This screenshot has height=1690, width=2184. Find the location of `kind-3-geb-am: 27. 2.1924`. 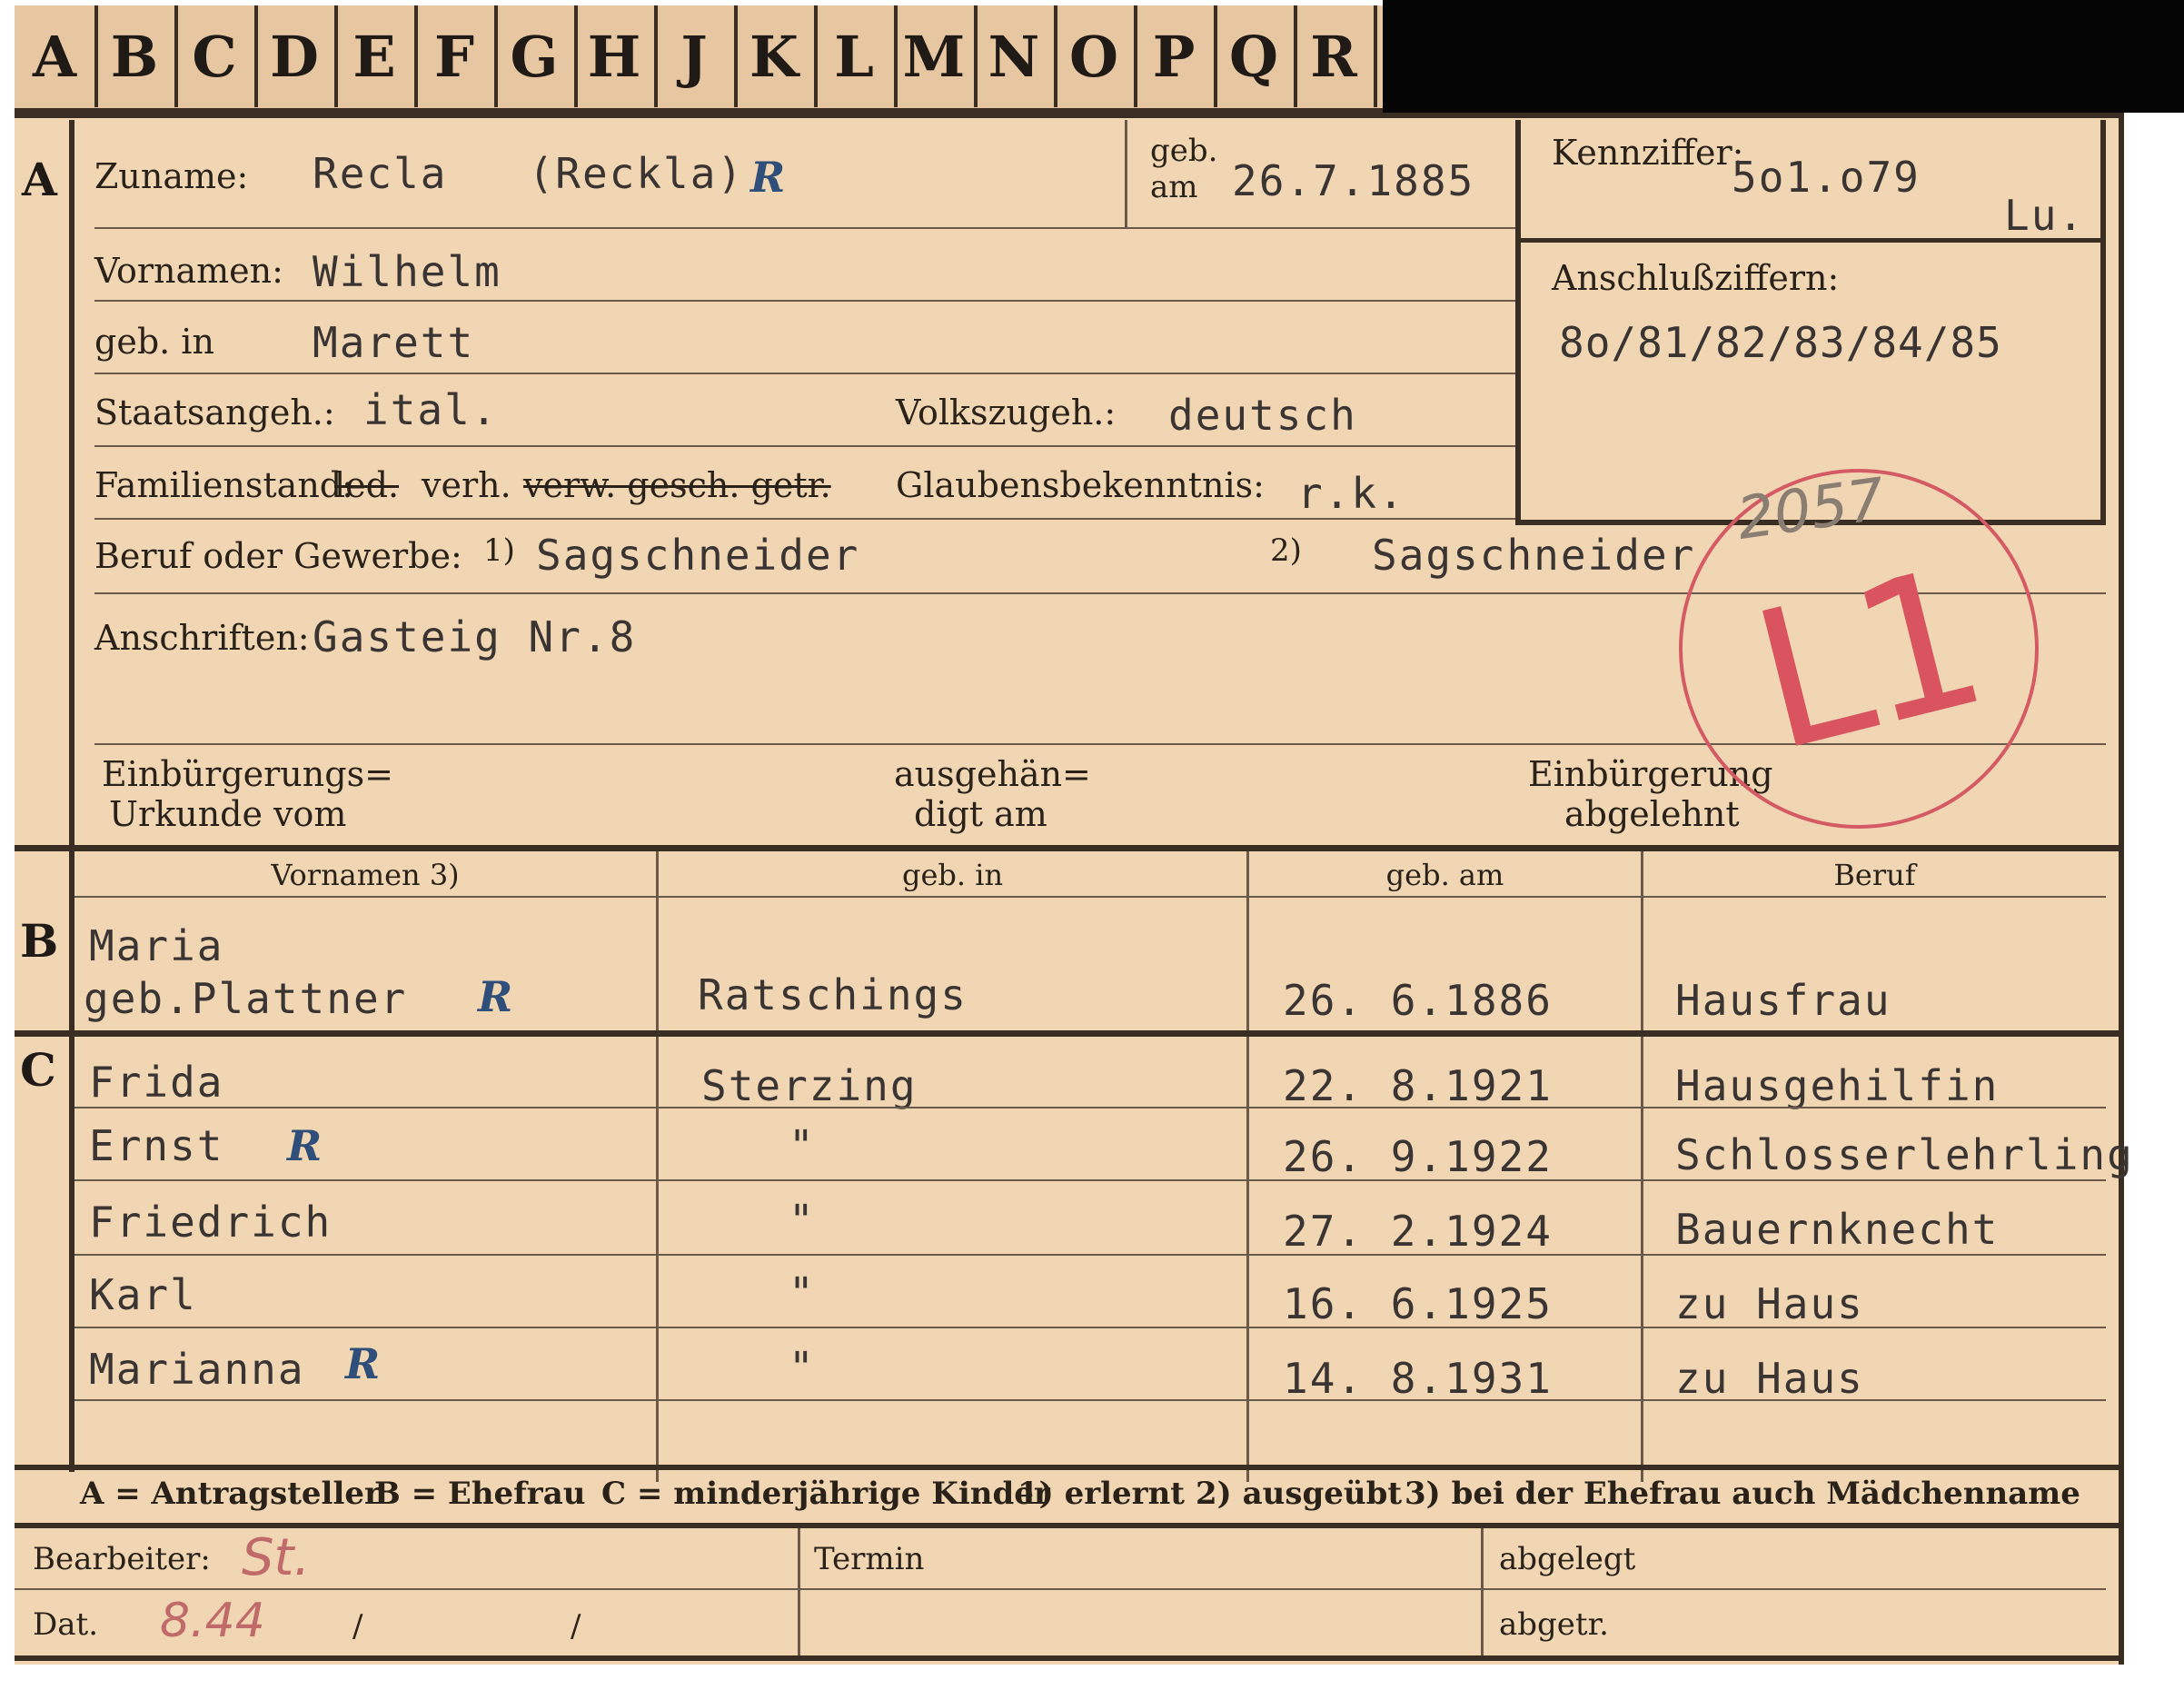

kind-3-geb-am: 27. 2.1924 is located at coordinates (1418, 1231).